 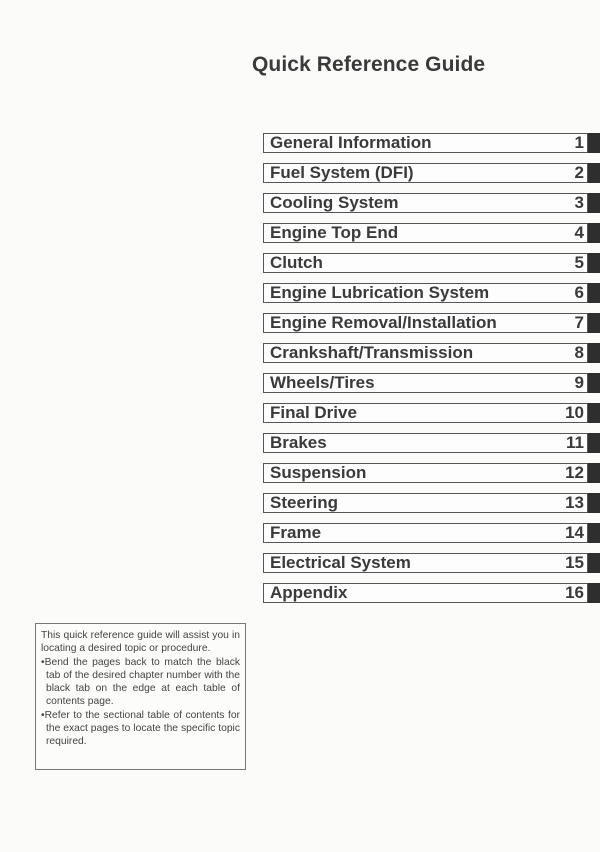 I want to click on chapter-number: 6, so click(x=579, y=292).